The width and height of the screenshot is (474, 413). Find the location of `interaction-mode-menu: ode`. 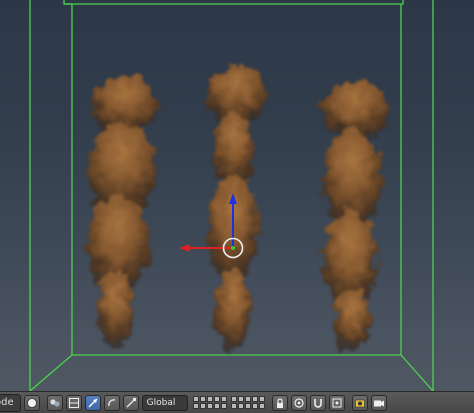

interaction-mode-menu: ode is located at coordinates (10, 402).